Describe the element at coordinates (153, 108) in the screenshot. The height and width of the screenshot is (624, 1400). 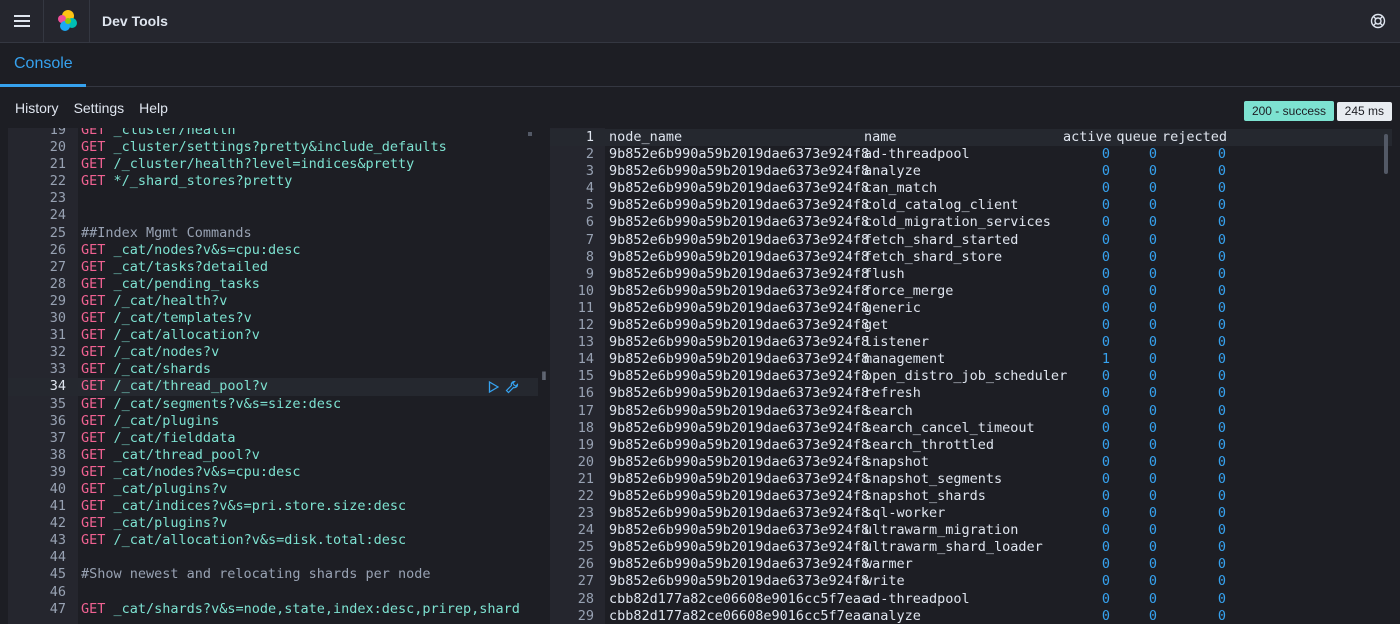
I see `help-link: Help` at that location.